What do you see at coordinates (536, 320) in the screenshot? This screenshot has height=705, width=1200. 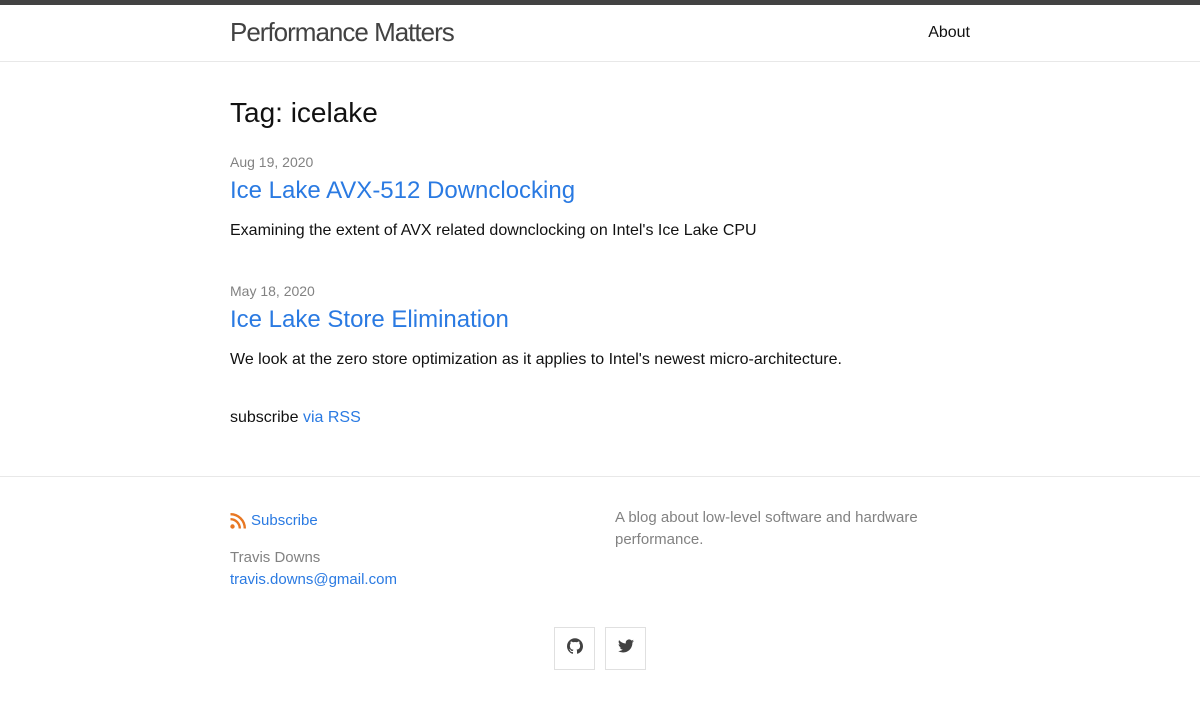 I see `post-title-link: Ice Lake Store Elimination` at bounding box center [536, 320].